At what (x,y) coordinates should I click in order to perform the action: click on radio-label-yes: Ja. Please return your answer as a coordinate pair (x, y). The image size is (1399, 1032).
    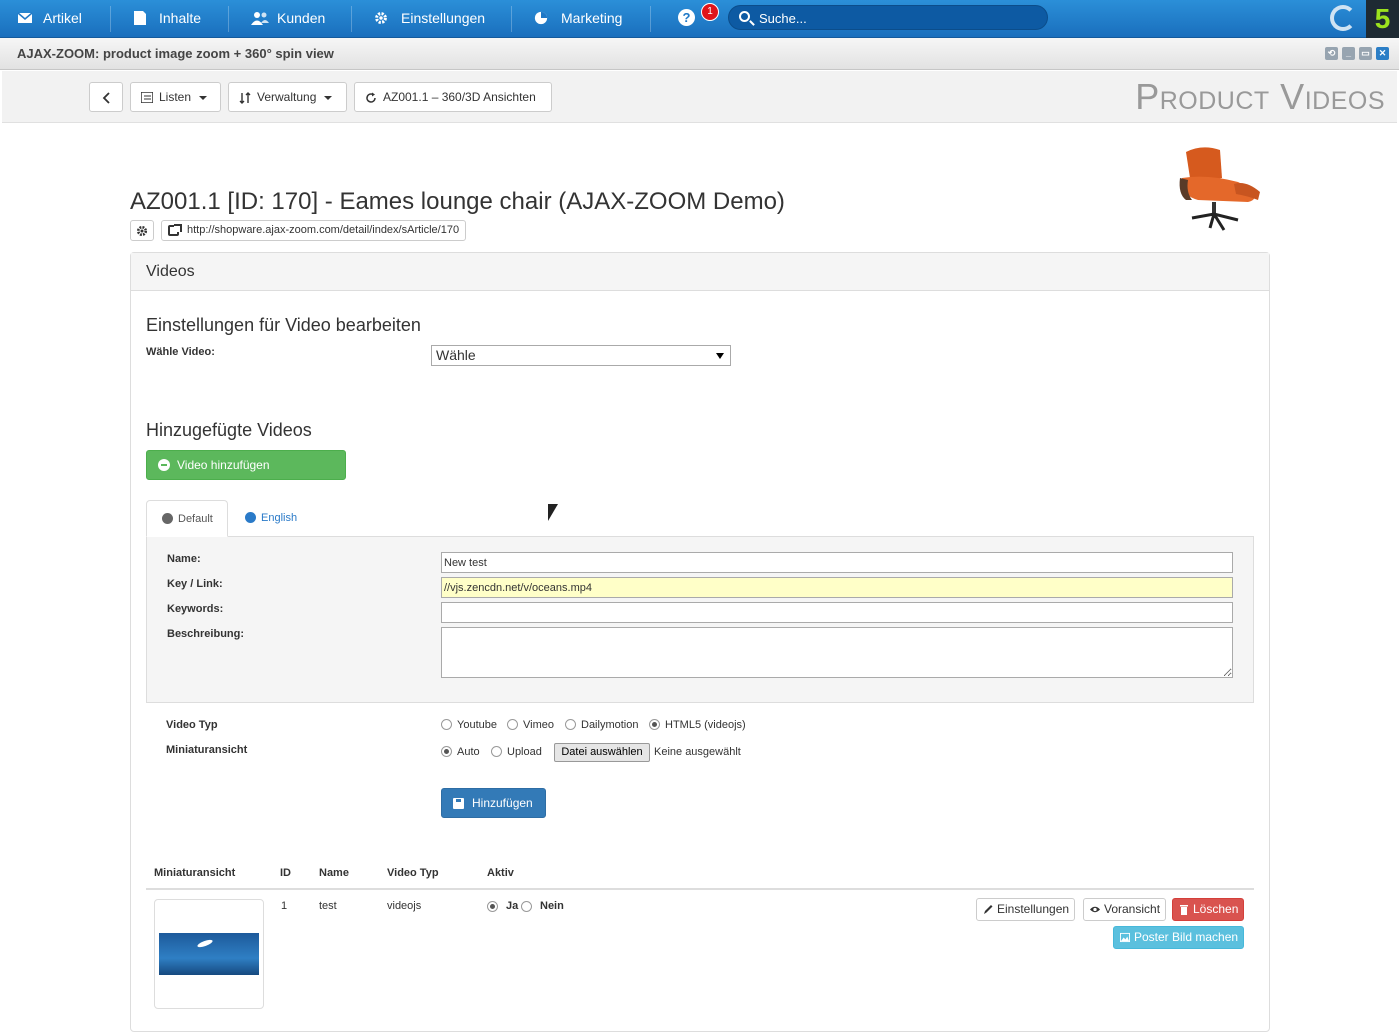
    Looking at the image, I should click on (512, 906).